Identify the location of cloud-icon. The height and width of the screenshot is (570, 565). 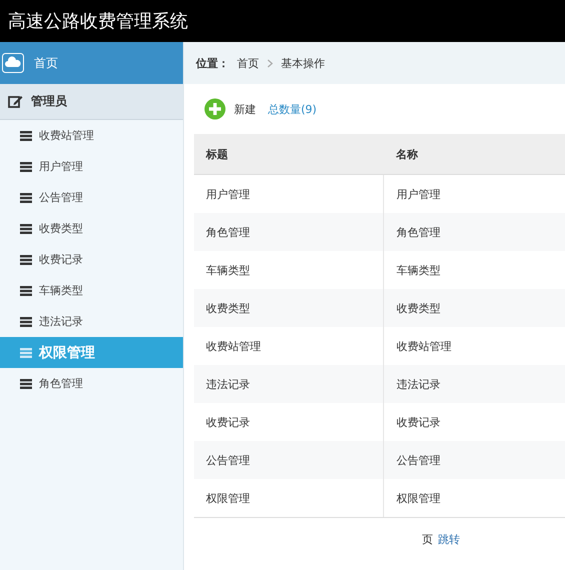
(13, 63).